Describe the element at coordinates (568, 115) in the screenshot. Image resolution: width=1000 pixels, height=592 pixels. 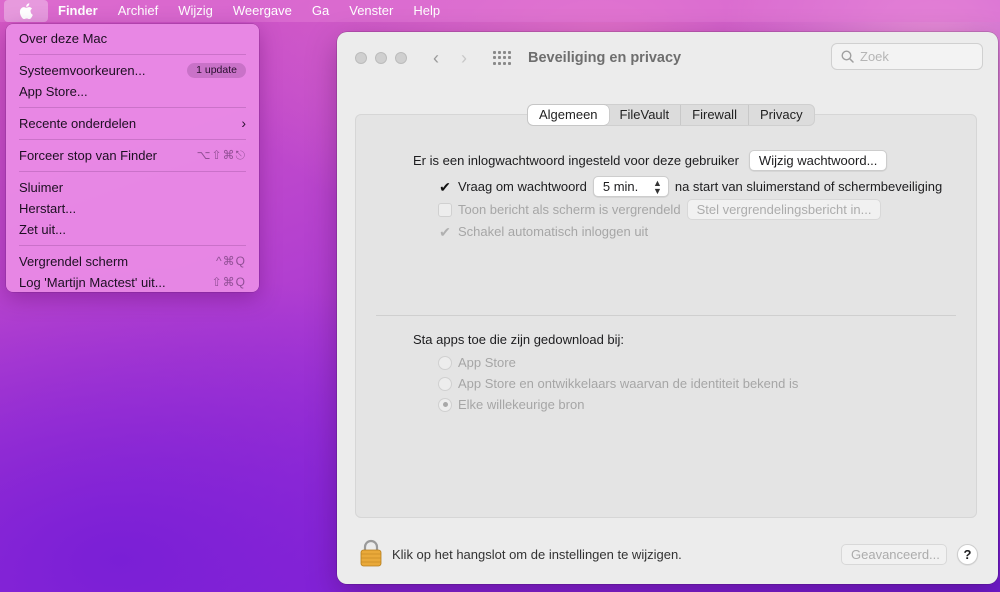
I see `tab-algemeen: Algemeen` at that location.